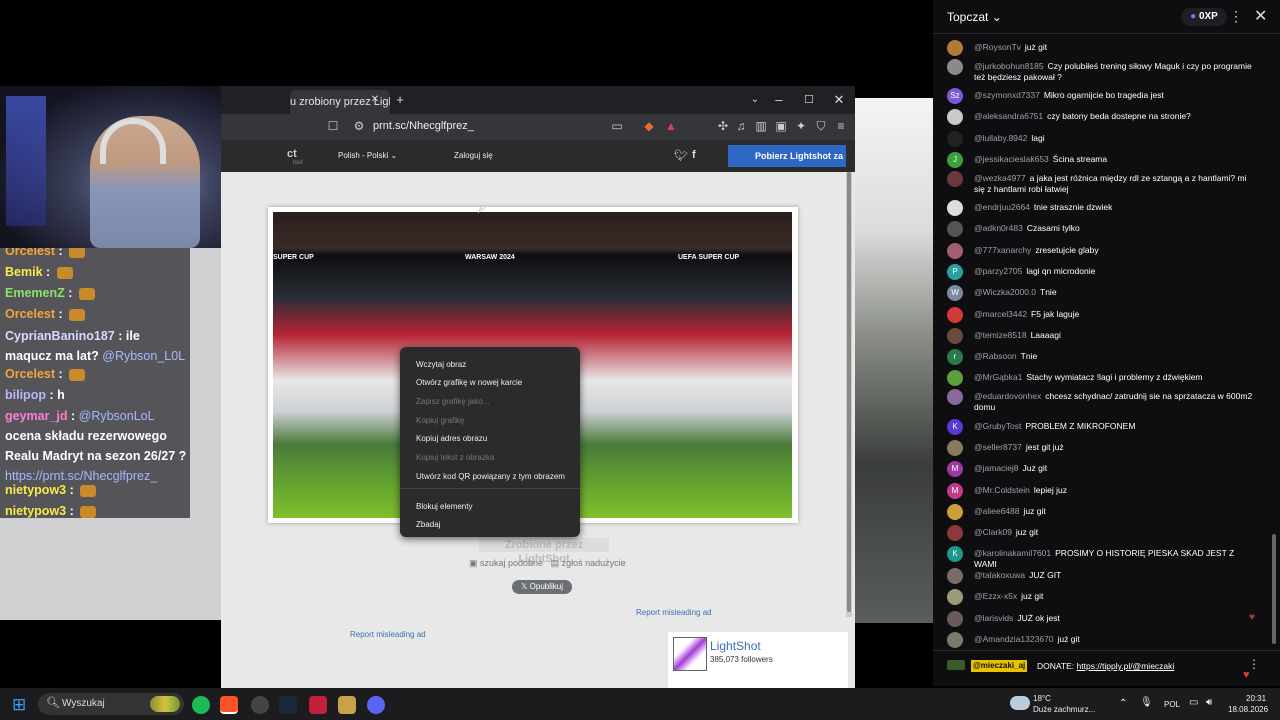 This screenshot has width=1280, height=720. I want to click on lightshot-follow-card: LightShot 385,073 followers, so click(758, 660).